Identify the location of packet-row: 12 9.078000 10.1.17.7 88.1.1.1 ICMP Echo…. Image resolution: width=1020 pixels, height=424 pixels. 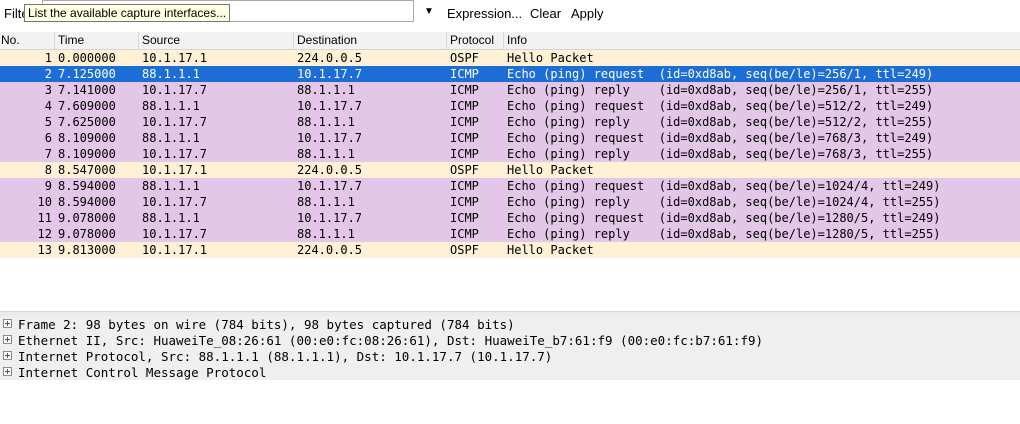
(510, 234).